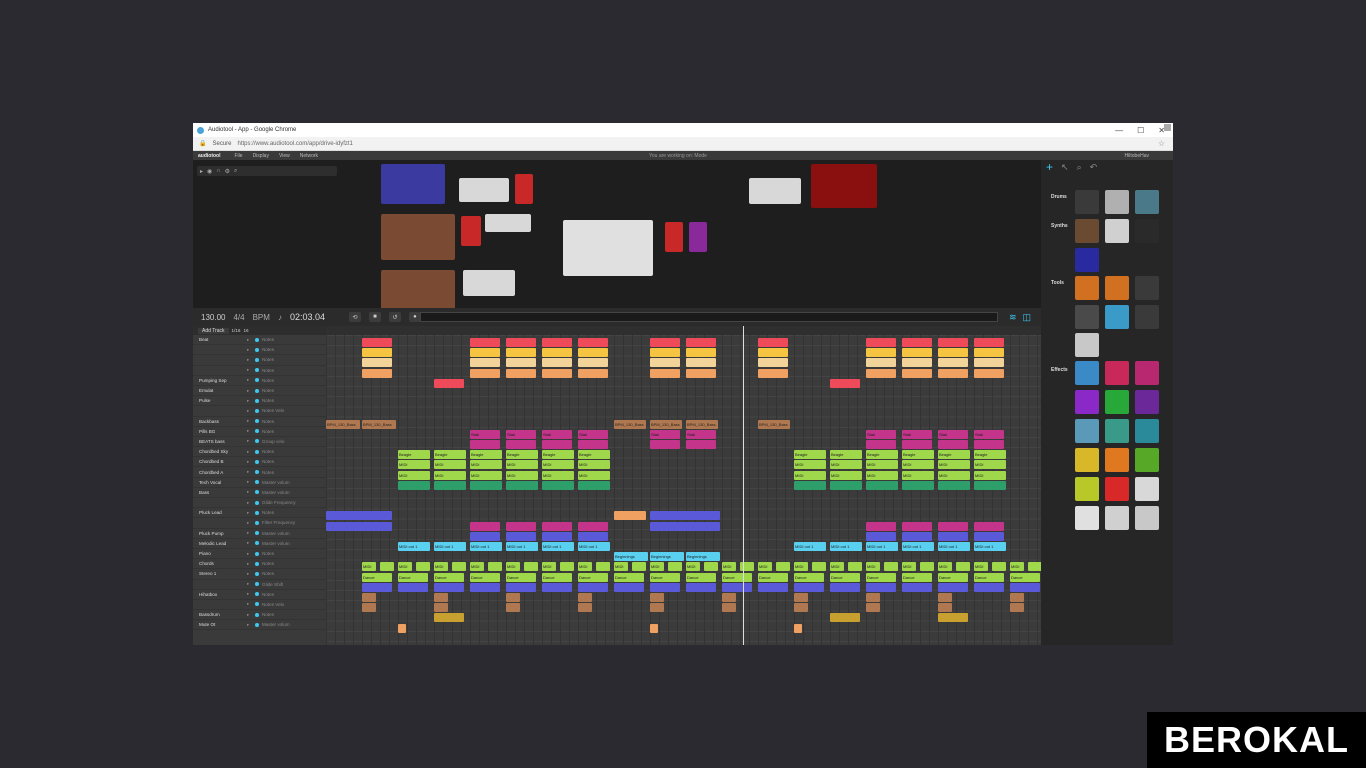  I want to click on track-name: Pulse, so click(220, 400).